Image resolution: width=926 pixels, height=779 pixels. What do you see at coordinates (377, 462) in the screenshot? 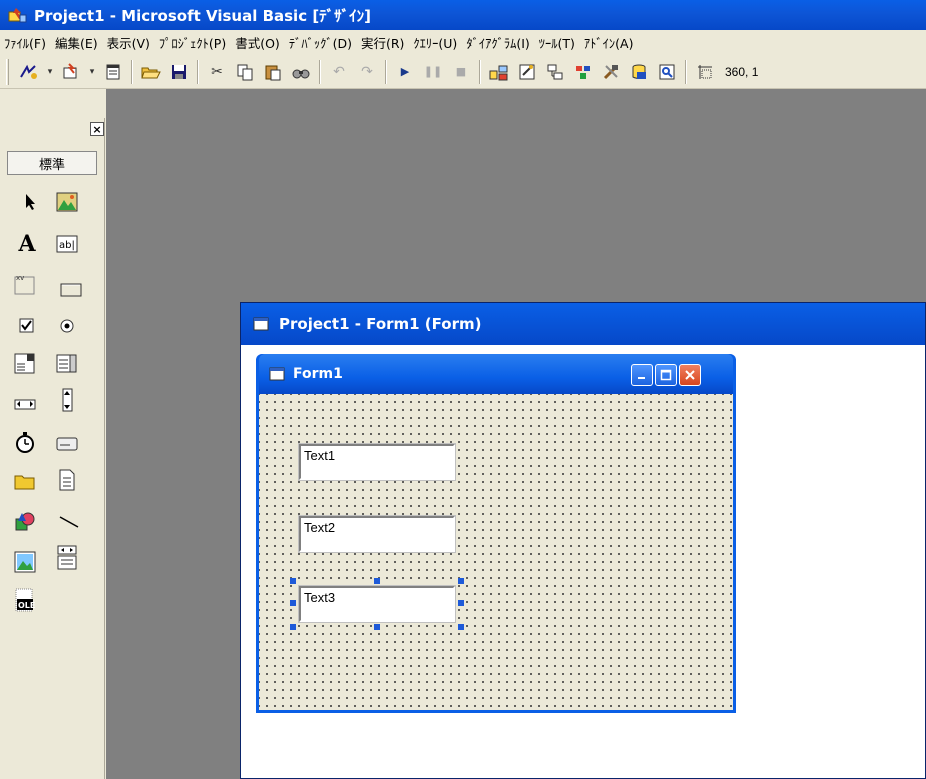
I see `text1-textbox: Text1` at bounding box center [377, 462].